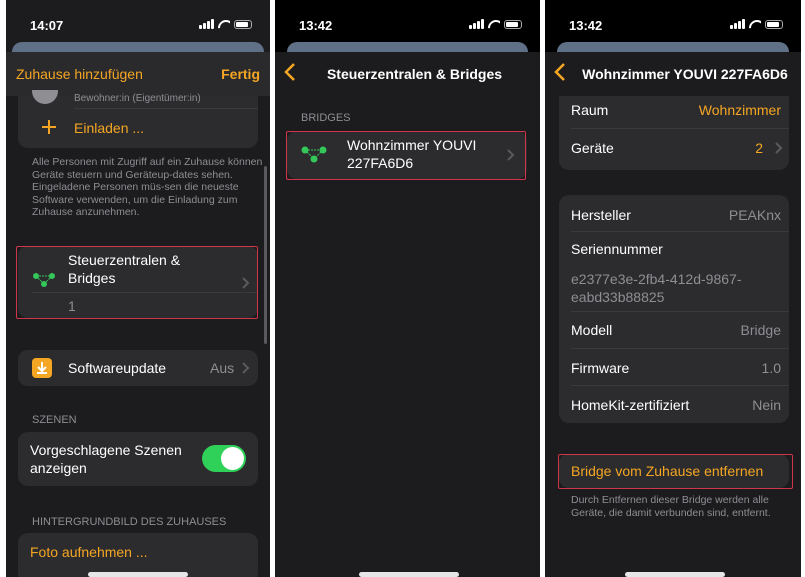 This screenshot has height=577, width=805. I want to click on status-bar: 14:07, so click(138, 17).